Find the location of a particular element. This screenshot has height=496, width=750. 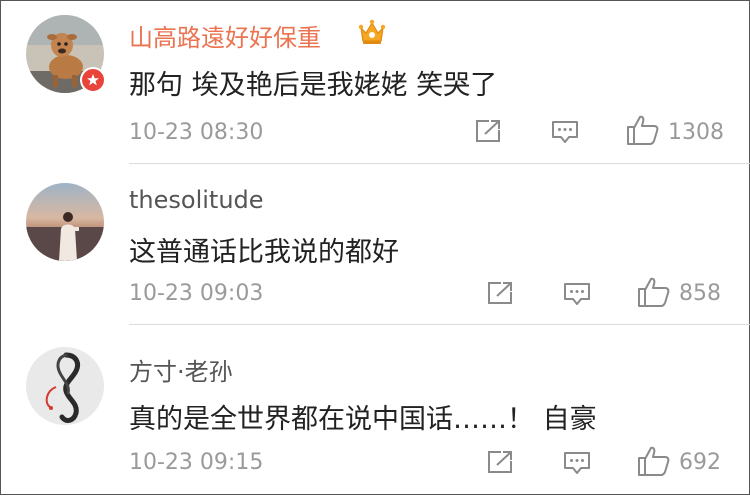

like-count: 858 is located at coordinates (700, 293).